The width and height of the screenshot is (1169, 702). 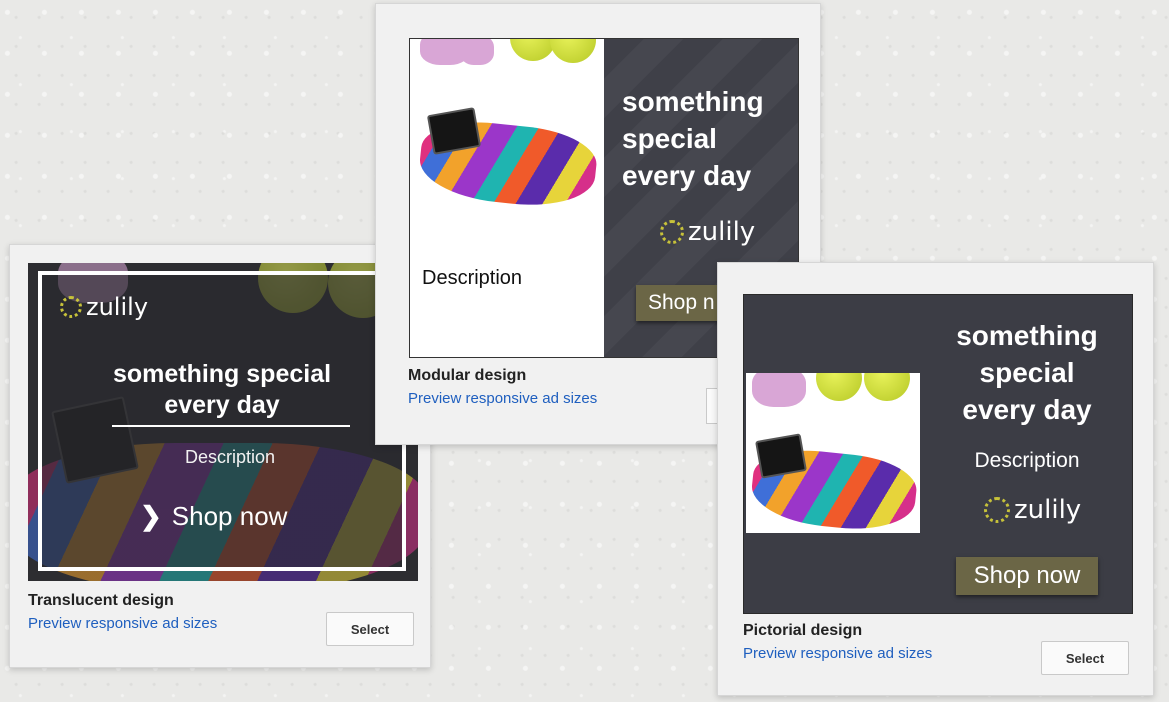 I want to click on chevron-right-icon: ❯, so click(x=151, y=516).